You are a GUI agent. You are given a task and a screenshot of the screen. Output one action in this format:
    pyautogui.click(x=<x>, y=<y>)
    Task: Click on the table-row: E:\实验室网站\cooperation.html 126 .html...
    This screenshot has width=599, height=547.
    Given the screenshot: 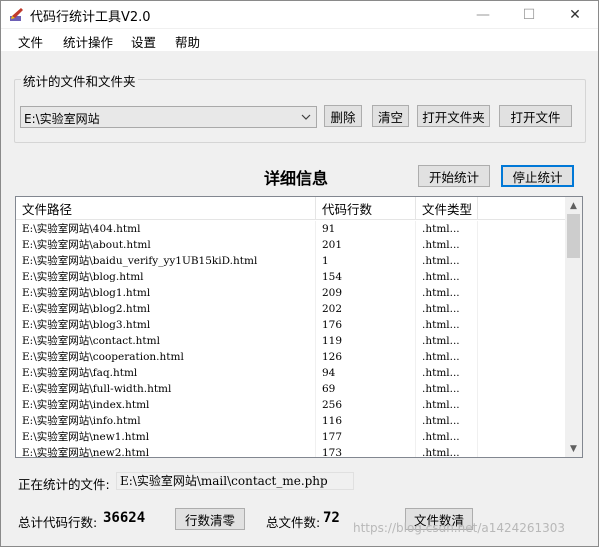 What is the action you would take?
    pyautogui.click(x=291, y=357)
    